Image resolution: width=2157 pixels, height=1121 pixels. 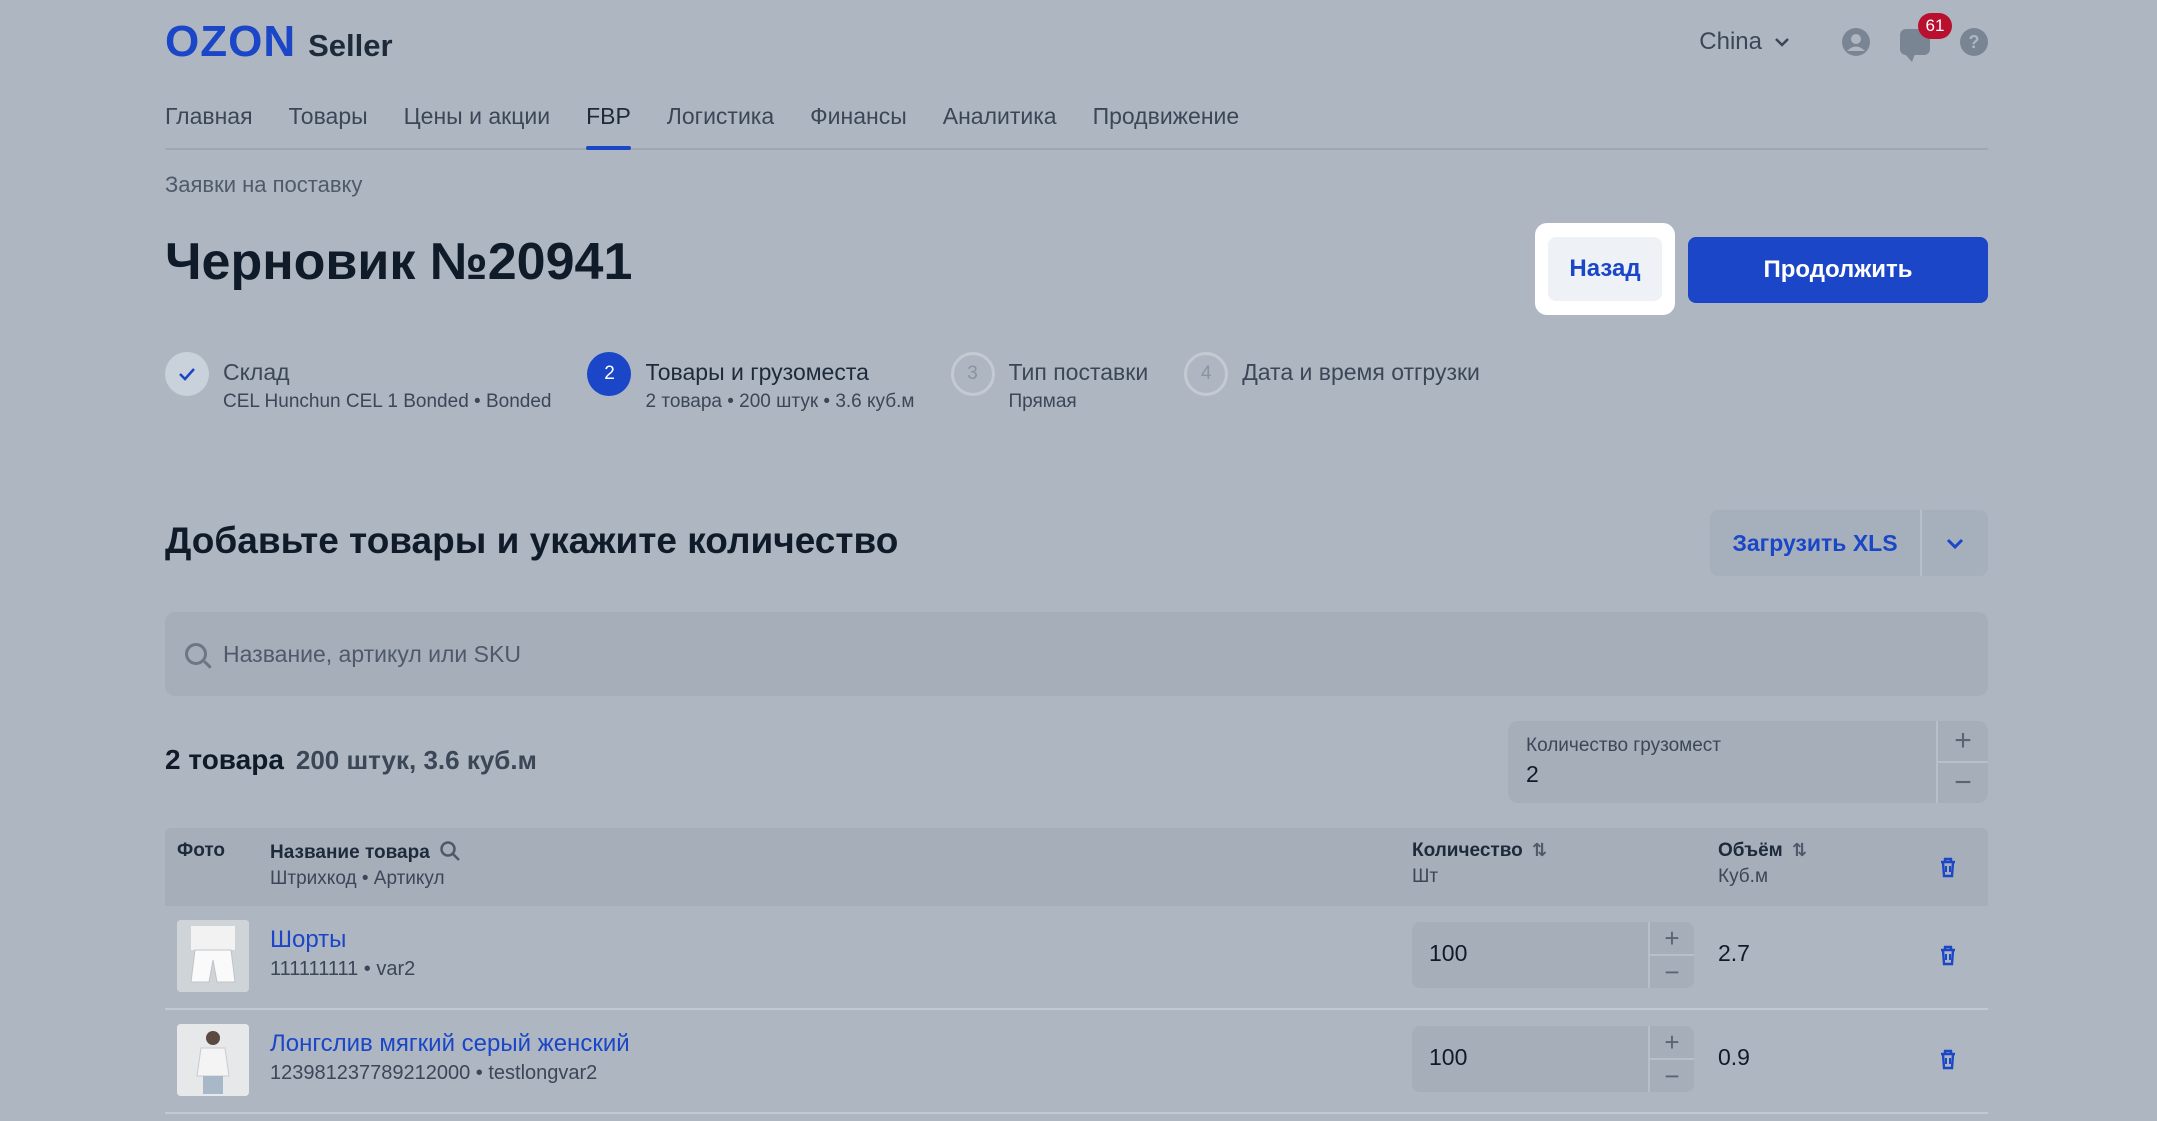 What do you see at coordinates (1935, 26) in the screenshot?
I see `notification-badge: 61` at bounding box center [1935, 26].